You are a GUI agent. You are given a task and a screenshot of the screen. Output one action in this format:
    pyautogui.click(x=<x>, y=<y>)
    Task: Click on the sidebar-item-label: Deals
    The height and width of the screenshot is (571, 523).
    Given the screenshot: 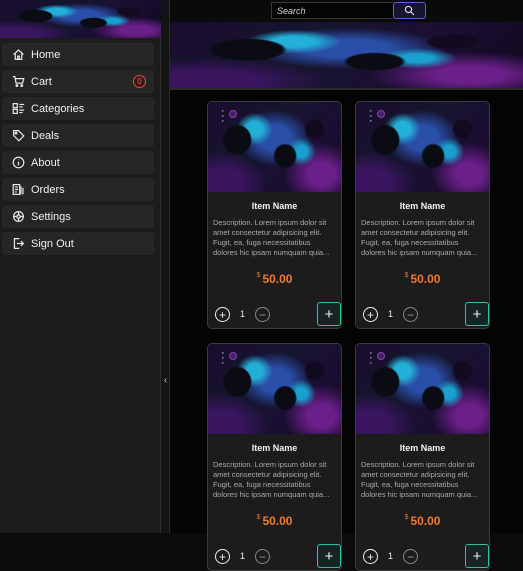 What is the action you would take?
    pyautogui.click(x=45, y=135)
    